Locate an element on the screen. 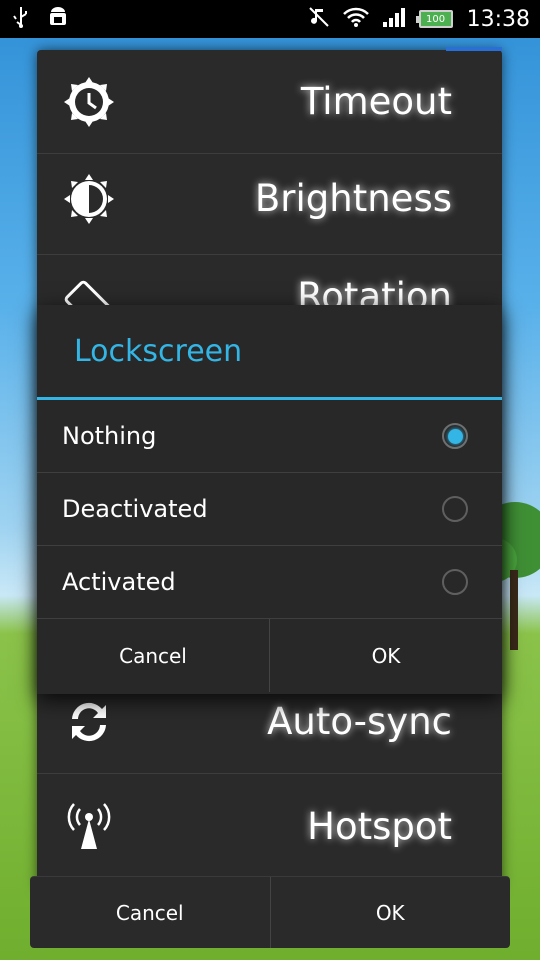 The width and height of the screenshot is (540, 960). option-activated: Activated is located at coordinates (269, 582).